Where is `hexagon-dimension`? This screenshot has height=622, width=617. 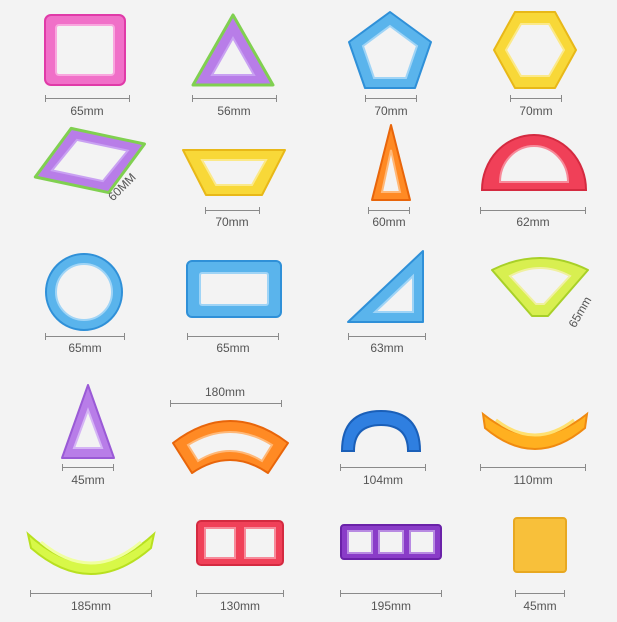
hexagon-dimension is located at coordinates (536, 98).